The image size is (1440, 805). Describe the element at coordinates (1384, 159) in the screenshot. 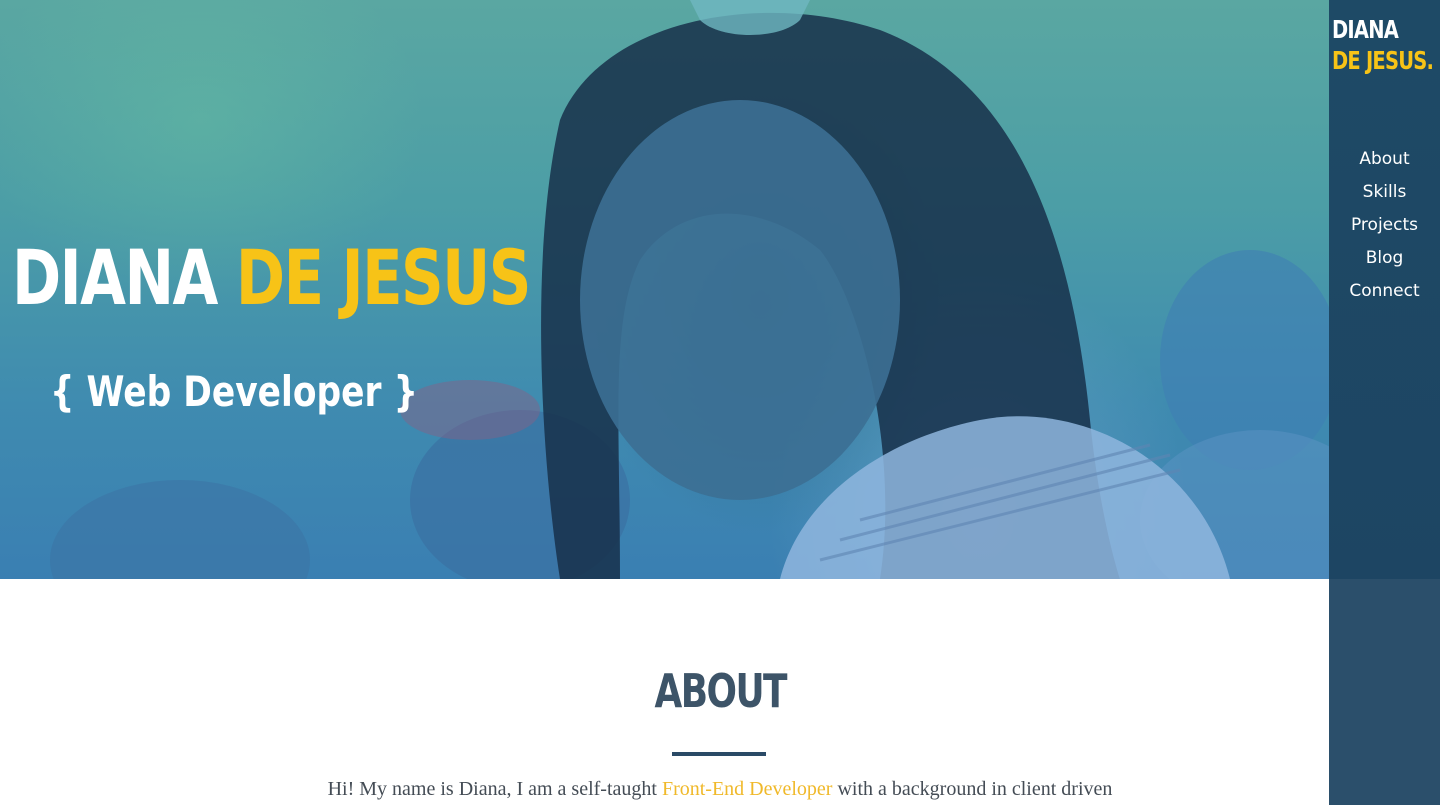

I see `nav-item-about: About` at that location.